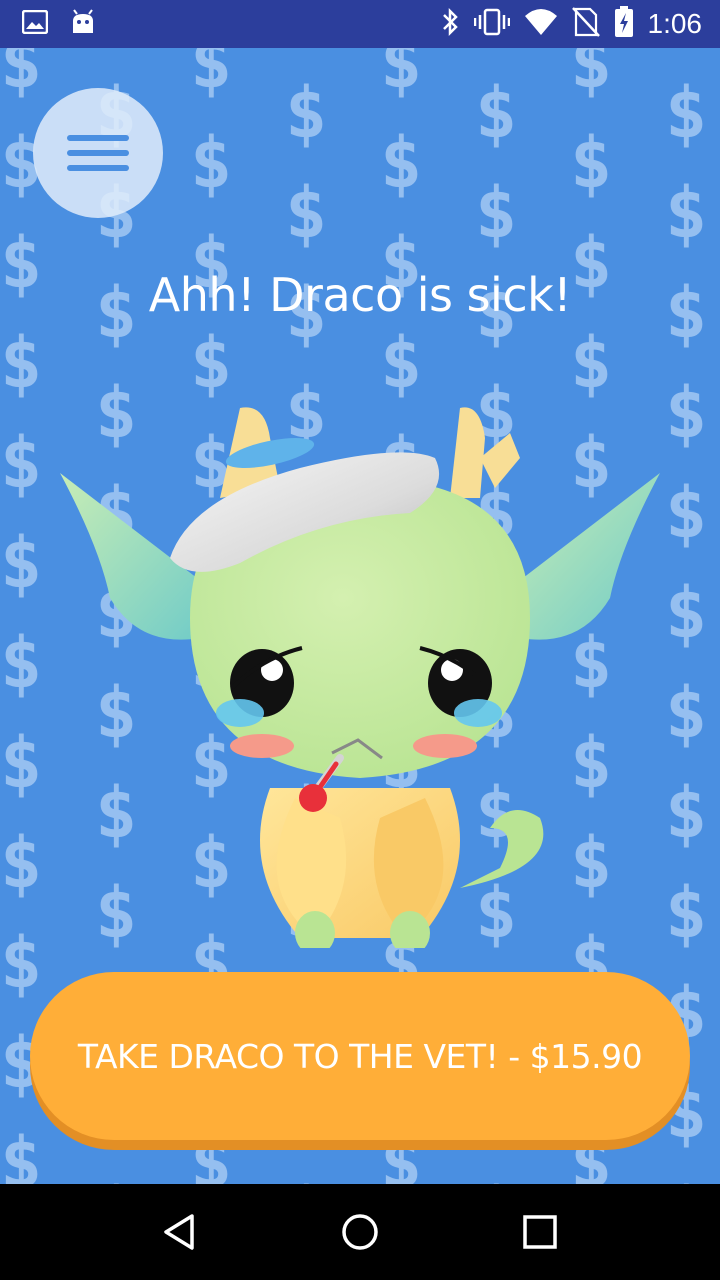 This screenshot has width=720, height=1280. I want to click on back-icon, so click(179, 1232).